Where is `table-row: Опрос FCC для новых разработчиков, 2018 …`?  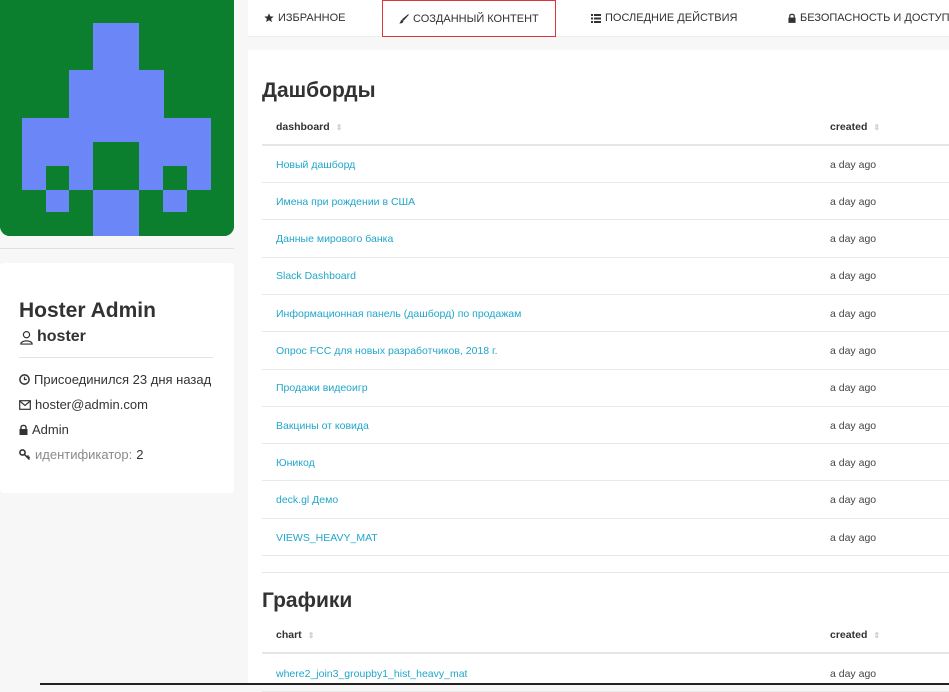 table-row: Опрос FCC для новых разработчиков, 2018 … is located at coordinates (605, 351).